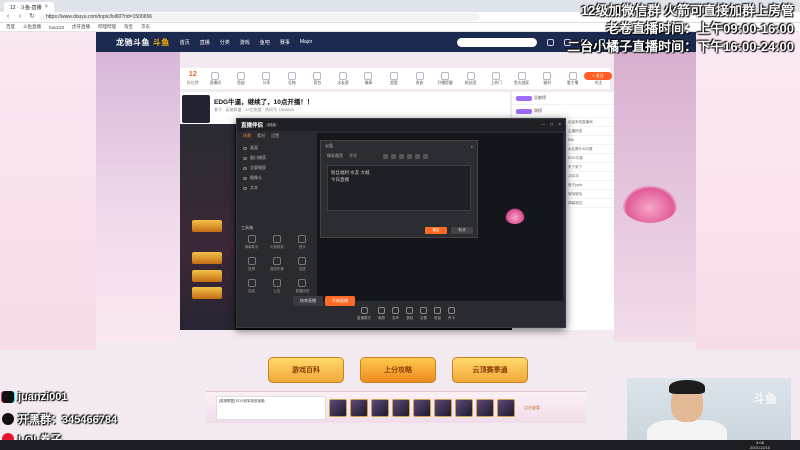  Describe the element at coordinates (364, 314) in the screenshot. I see `bottom-tool: 直播模式` at that location.